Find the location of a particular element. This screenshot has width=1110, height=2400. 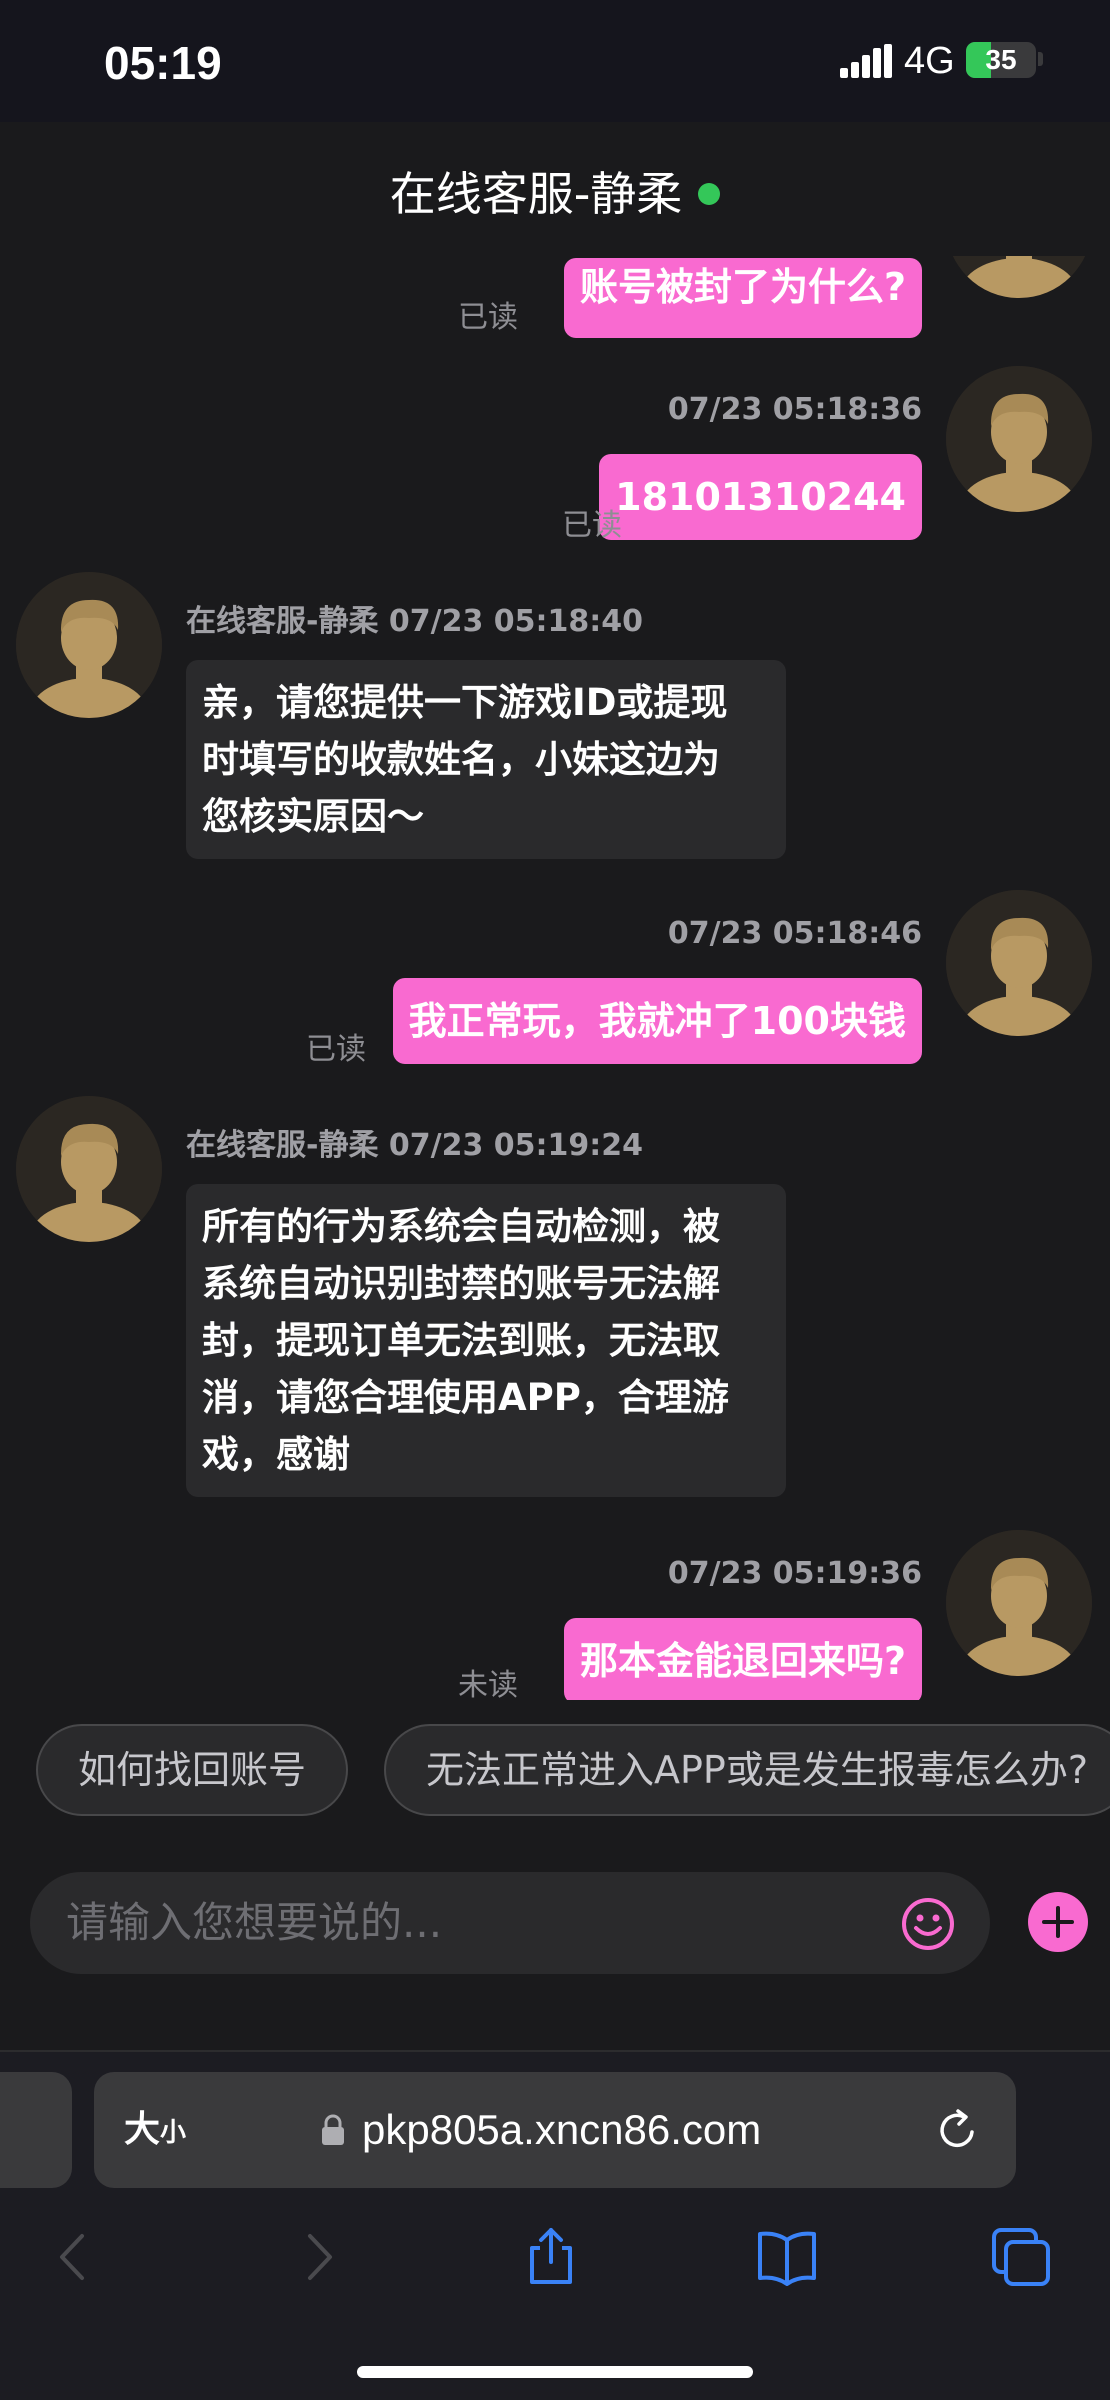

chat-header: 在线客服-静柔 is located at coordinates (555, 189).